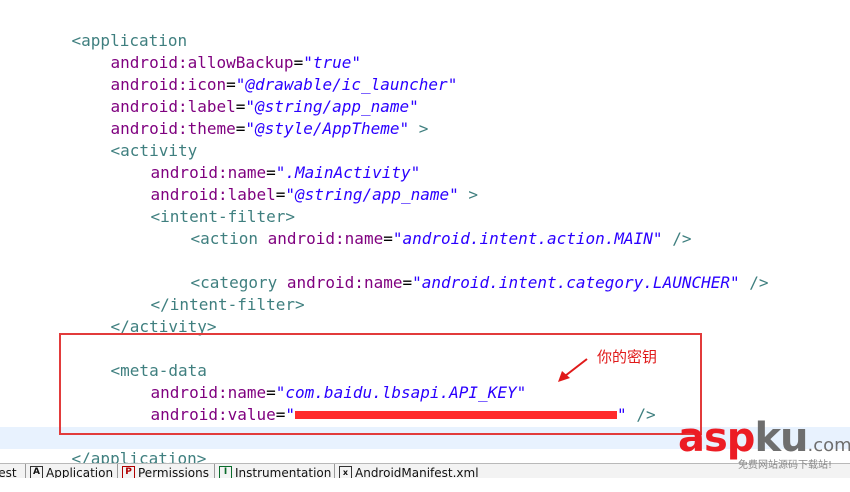 This screenshot has width=850, height=492. I want to click on code-line-intent-filter-close: </intent-filter>, so click(208, 293).